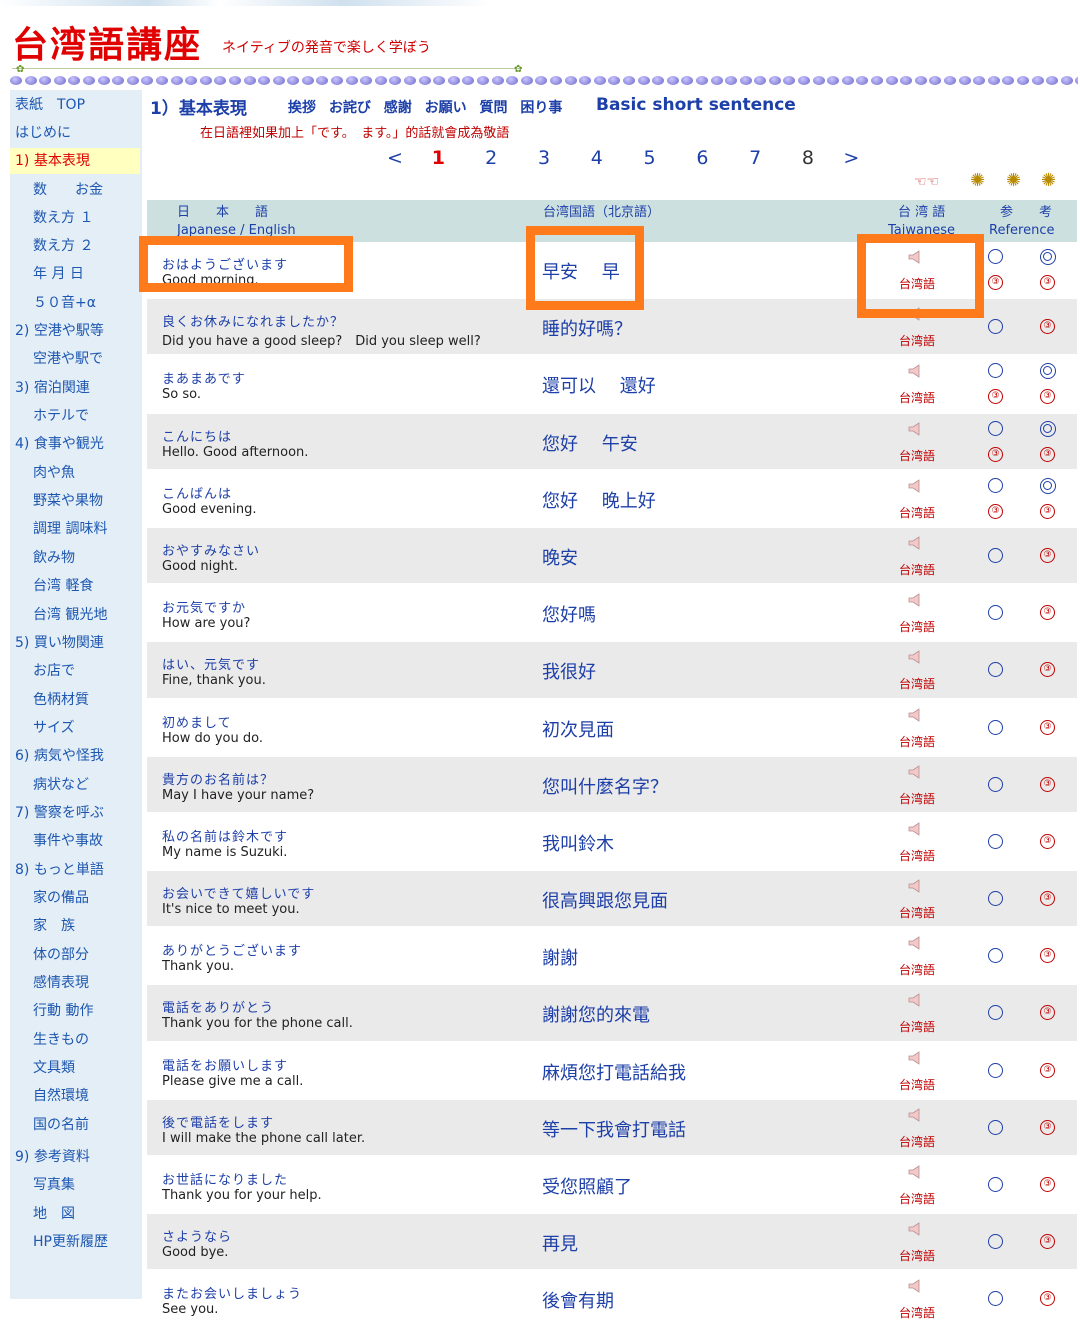  What do you see at coordinates (702, 158) in the screenshot?
I see `page-link: 6` at bounding box center [702, 158].